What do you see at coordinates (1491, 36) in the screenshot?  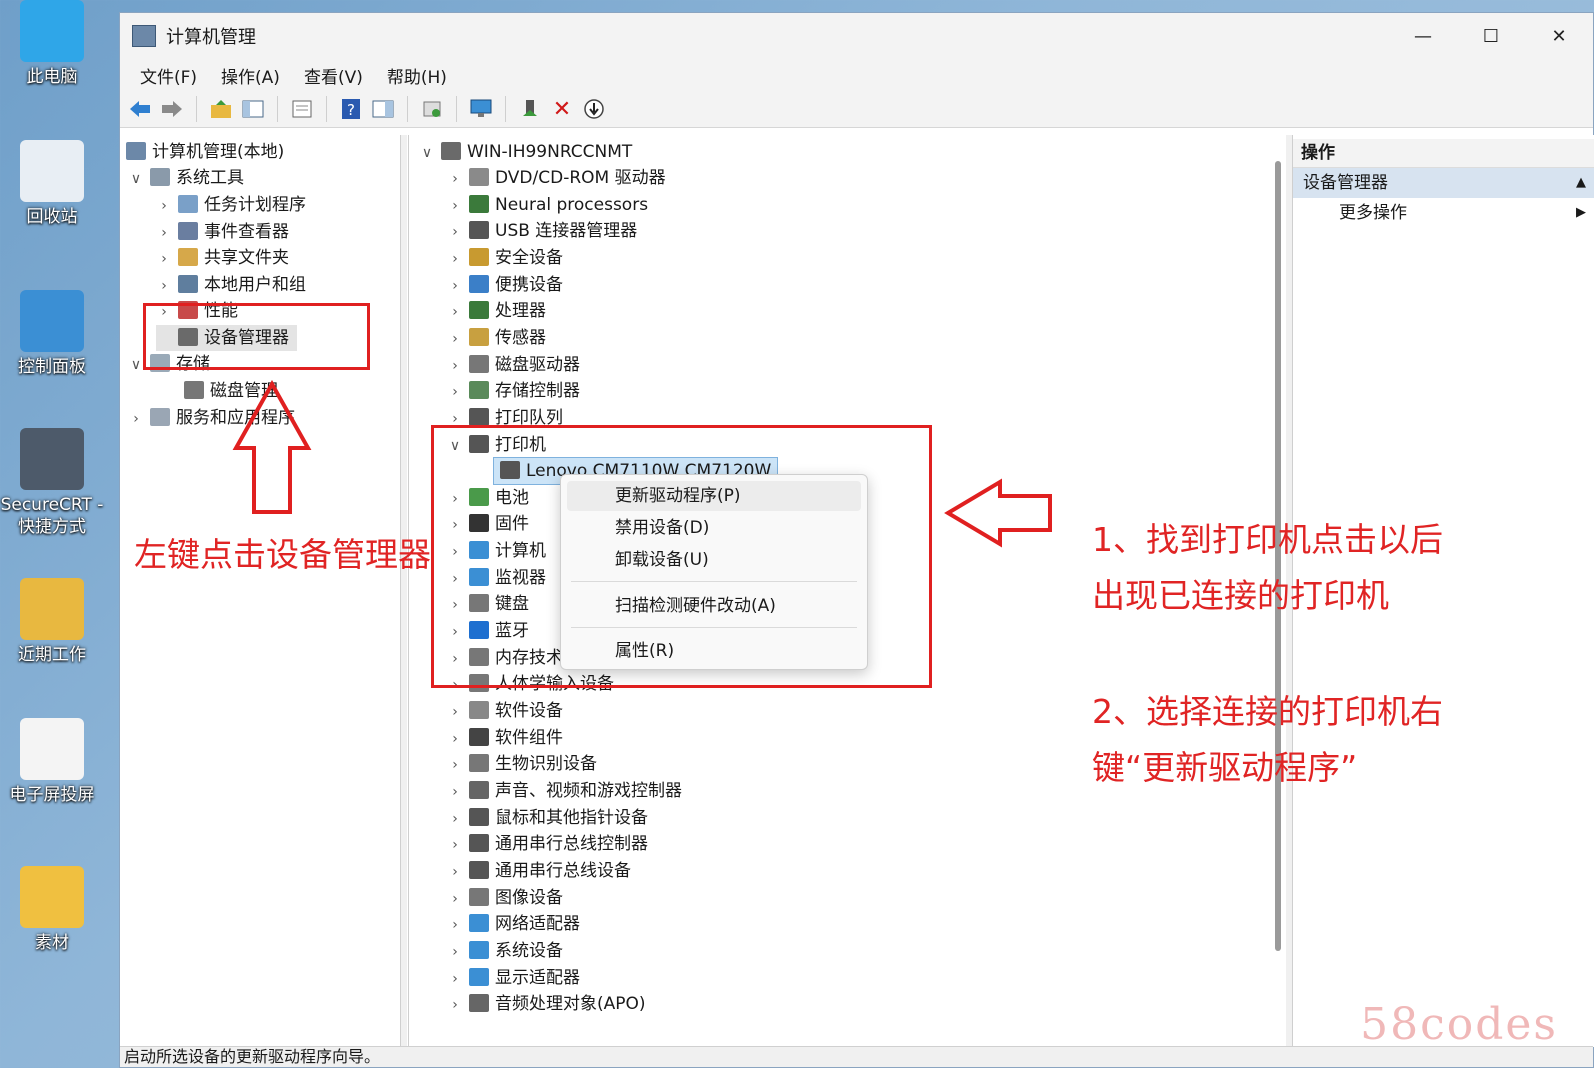 I see `maximize-button: ☐` at bounding box center [1491, 36].